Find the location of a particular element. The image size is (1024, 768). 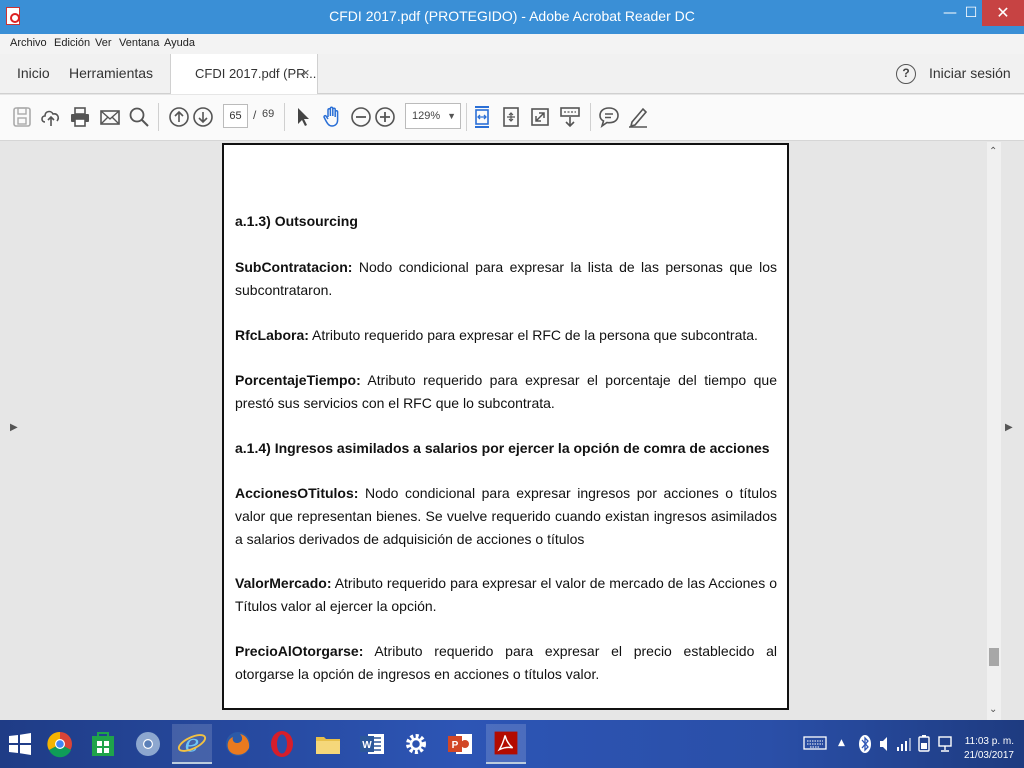

menu-bar: Archivo Edición Ver Ventana Ayuda is located at coordinates (512, 44).